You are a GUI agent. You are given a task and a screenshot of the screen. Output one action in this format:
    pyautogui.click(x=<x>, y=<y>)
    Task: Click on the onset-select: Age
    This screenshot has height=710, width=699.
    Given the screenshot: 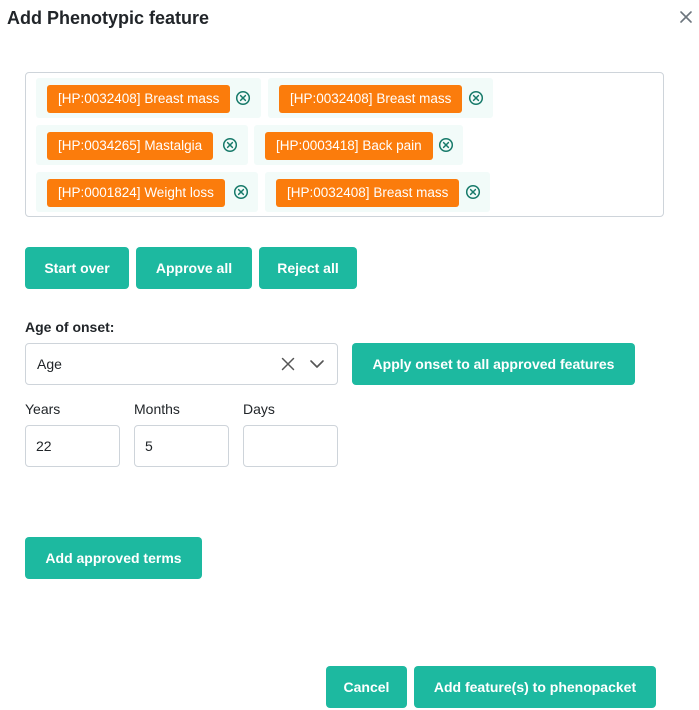 What is the action you would take?
    pyautogui.click(x=181, y=364)
    